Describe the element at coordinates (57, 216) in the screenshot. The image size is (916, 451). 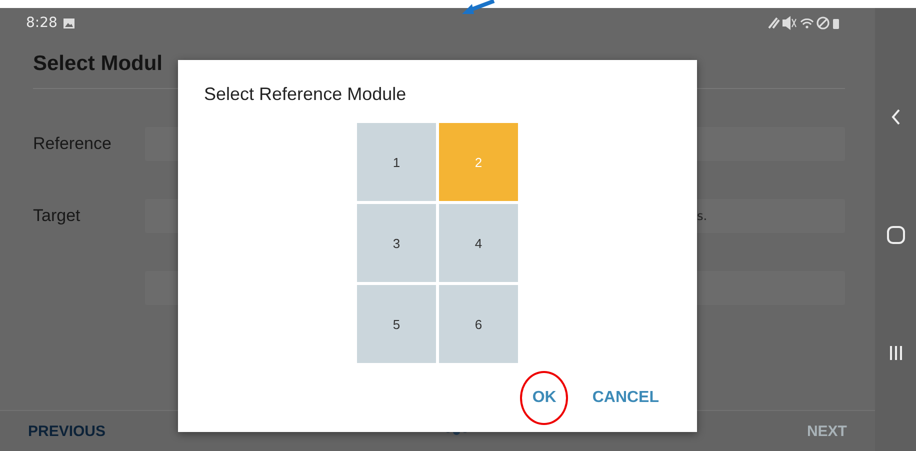
I see `target-label: Target` at that location.